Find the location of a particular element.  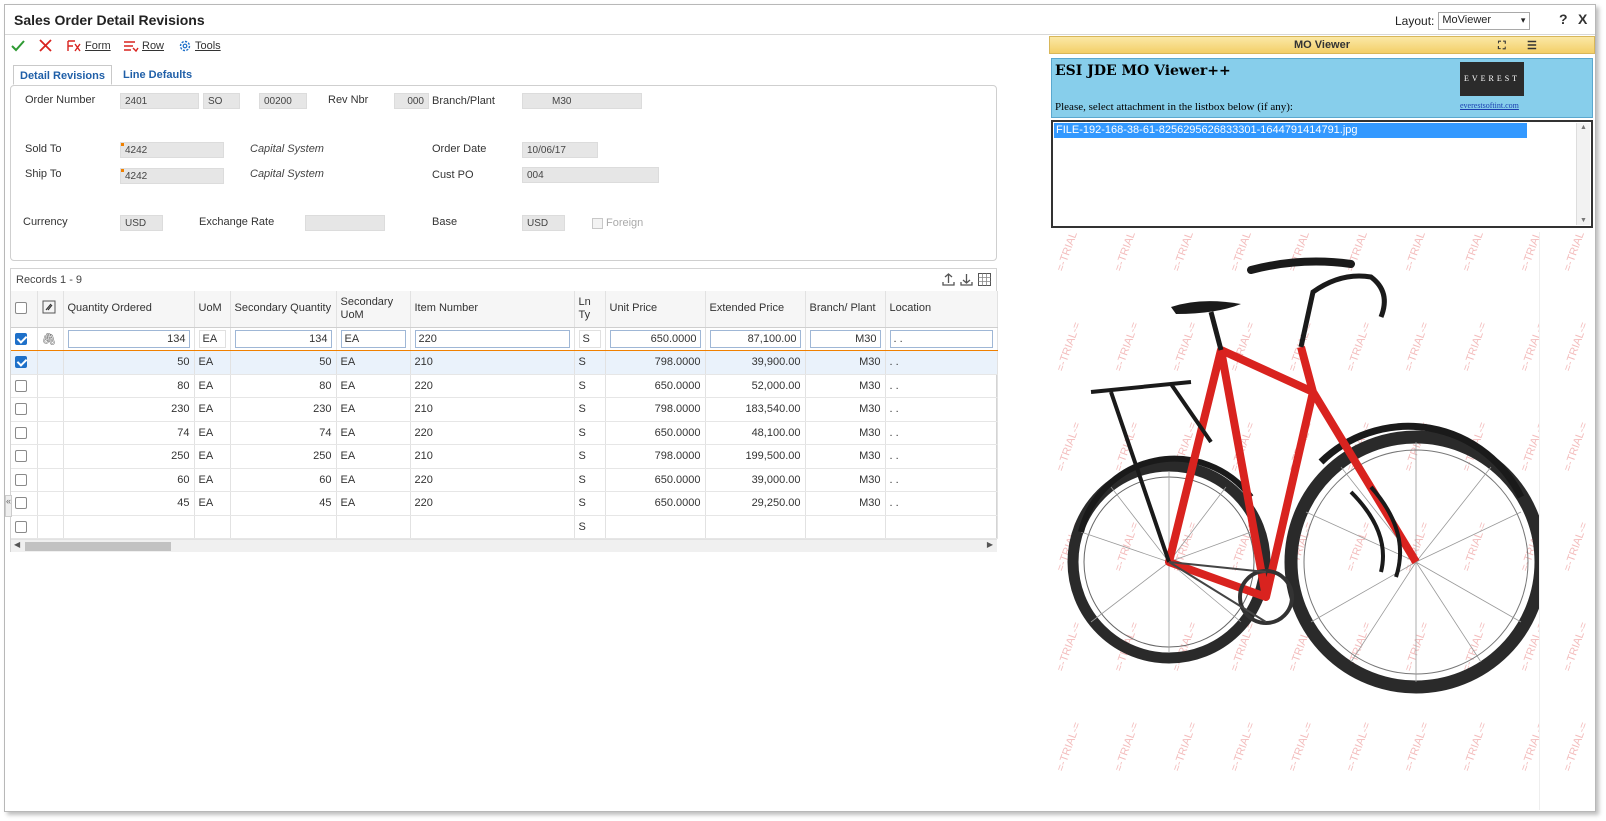

branch-input: M30 is located at coordinates (845, 338).